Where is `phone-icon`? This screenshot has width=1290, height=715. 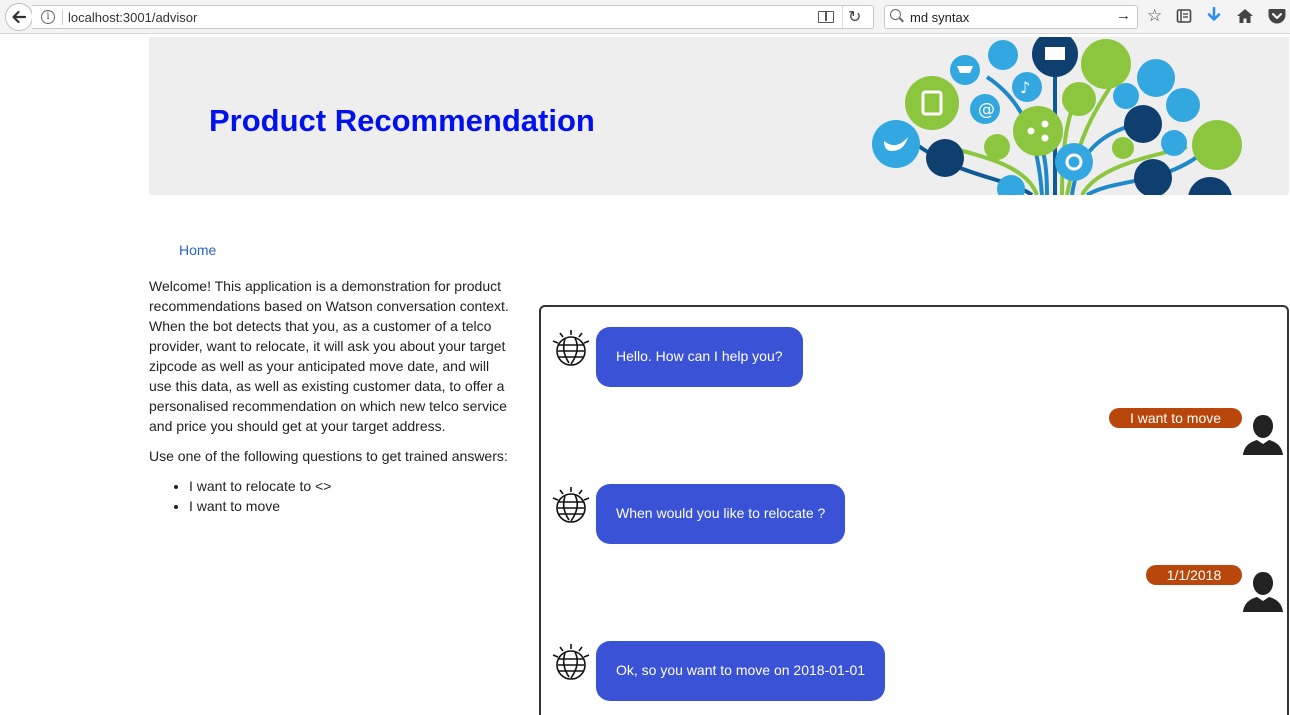 phone-icon is located at coordinates (1156, 78).